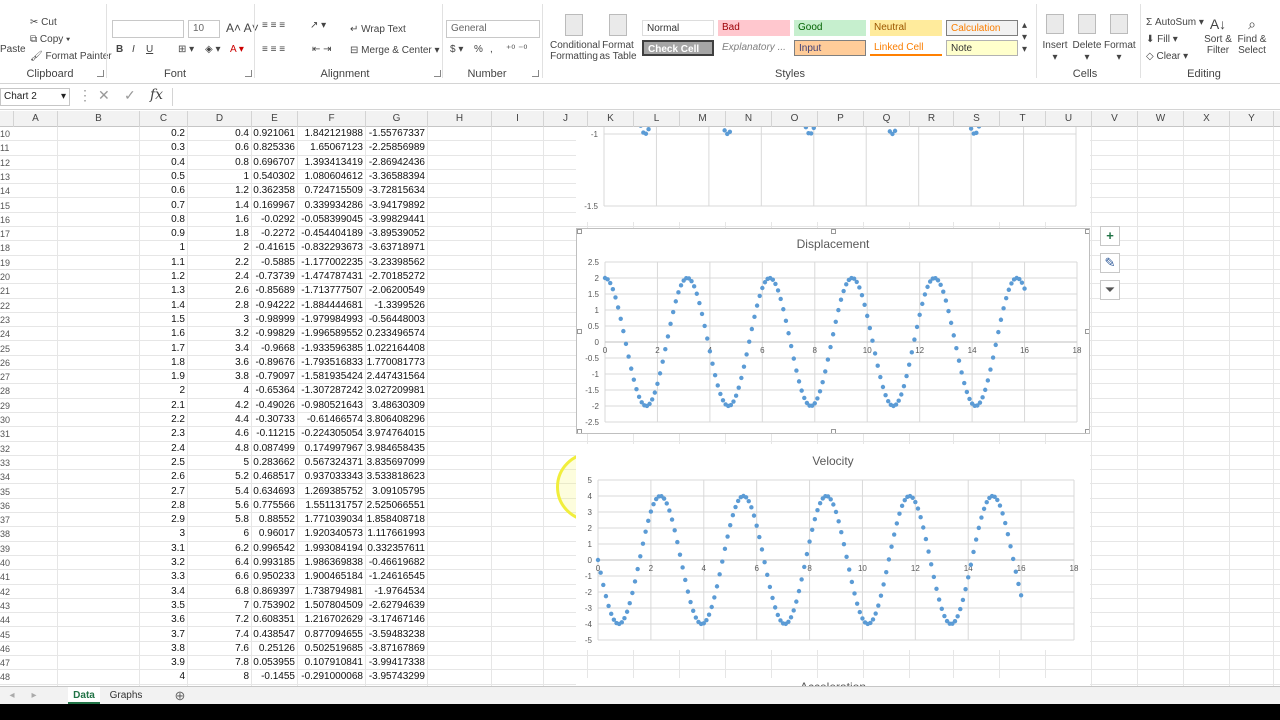 The width and height of the screenshot is (1280, 720). Describe the element at coordinates (395, 592) in the screenshot. I see `cell-g: -1.9764534` at that location.